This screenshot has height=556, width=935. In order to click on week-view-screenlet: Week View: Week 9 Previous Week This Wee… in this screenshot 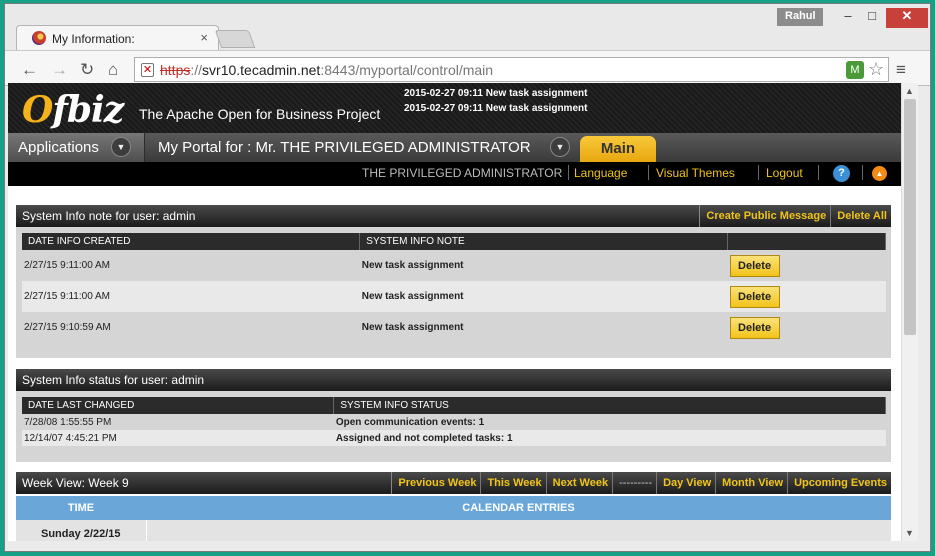, I will do `click(453, 506)`.